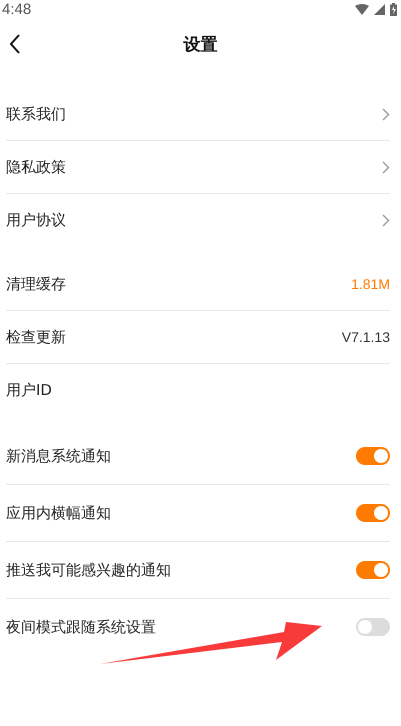  I want to click on signal-icon, so click(379, 9).